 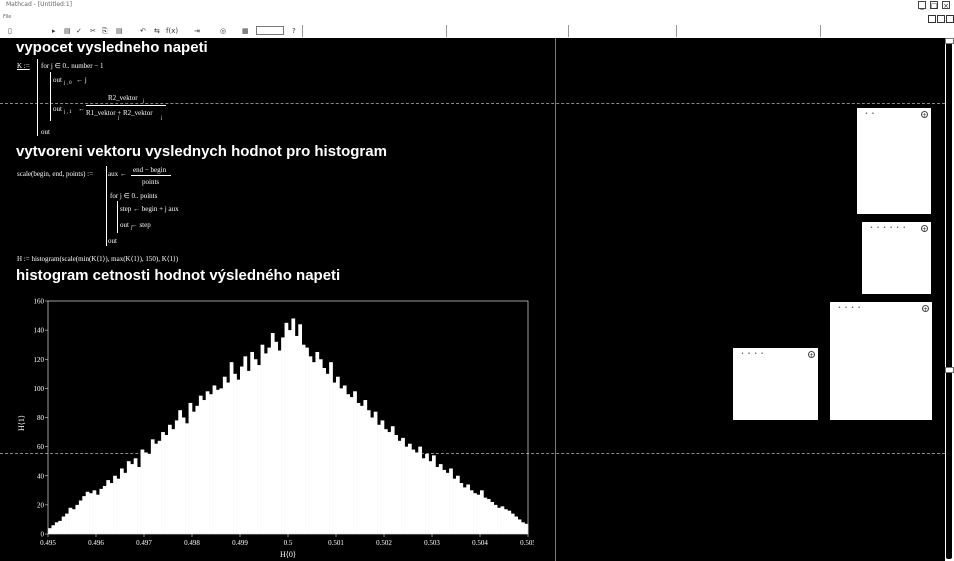 What do you see at coordinates (68, 83) in the screenshot?
I see `k-out-sub: j , 0` at bounding box center [68, 83].